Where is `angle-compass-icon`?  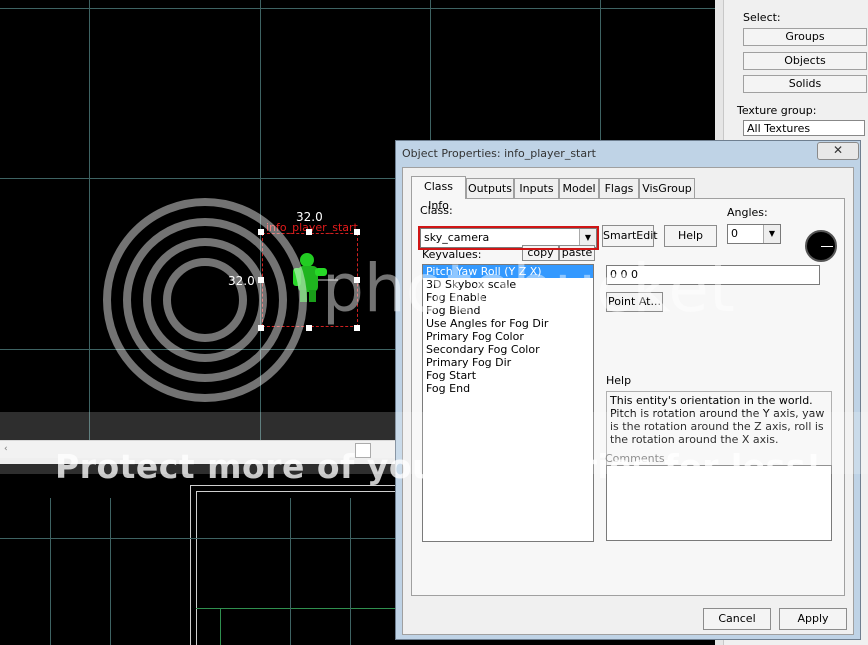
angle-compass-icon is located at coordinates (821, 246).